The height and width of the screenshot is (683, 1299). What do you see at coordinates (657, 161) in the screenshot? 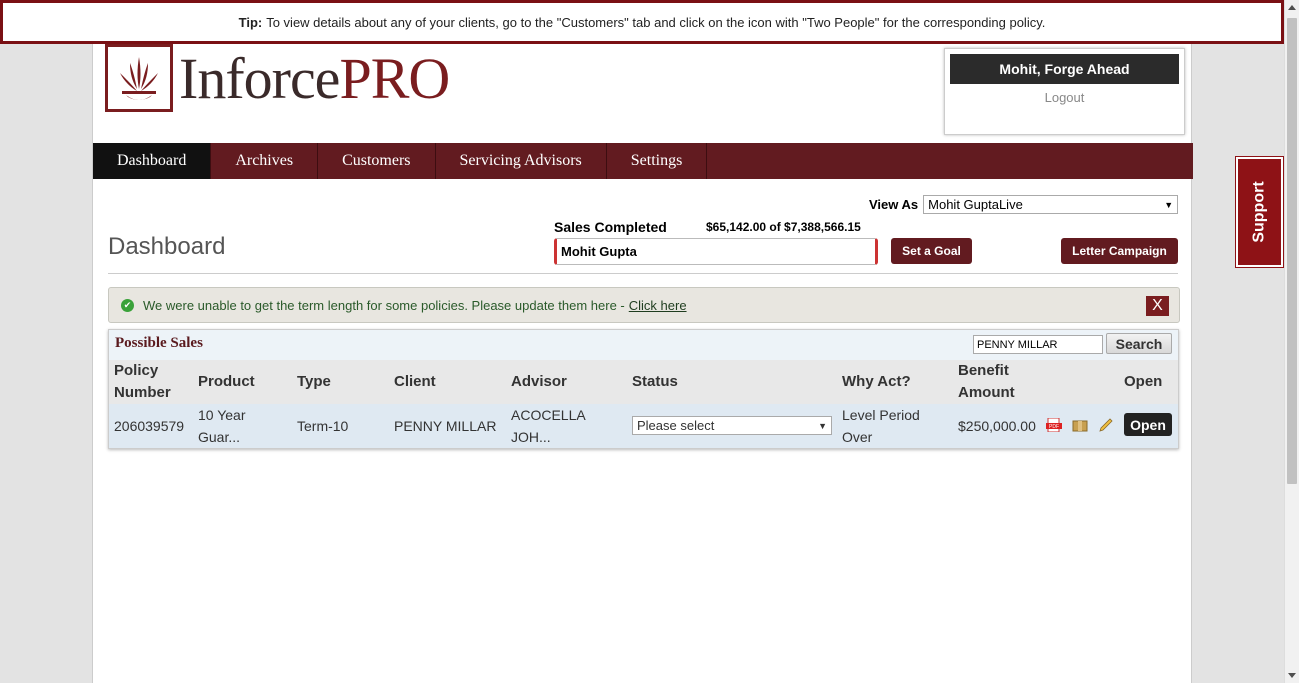
I see `tab-settings: Settings` at bounding box center [657, 161].